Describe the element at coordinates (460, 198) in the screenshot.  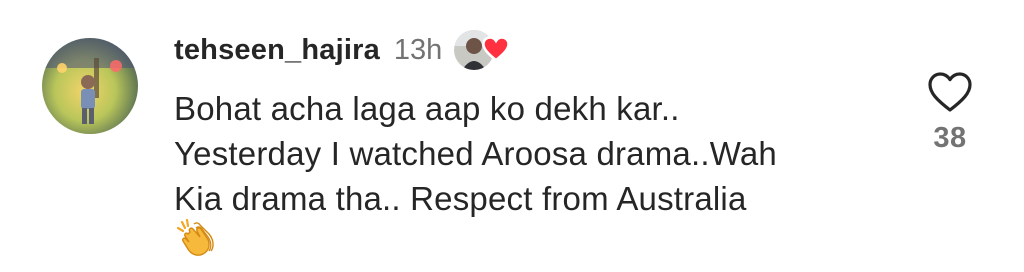
I see `comment-line: Kia drama tha.. Respect from Australia` at that location.